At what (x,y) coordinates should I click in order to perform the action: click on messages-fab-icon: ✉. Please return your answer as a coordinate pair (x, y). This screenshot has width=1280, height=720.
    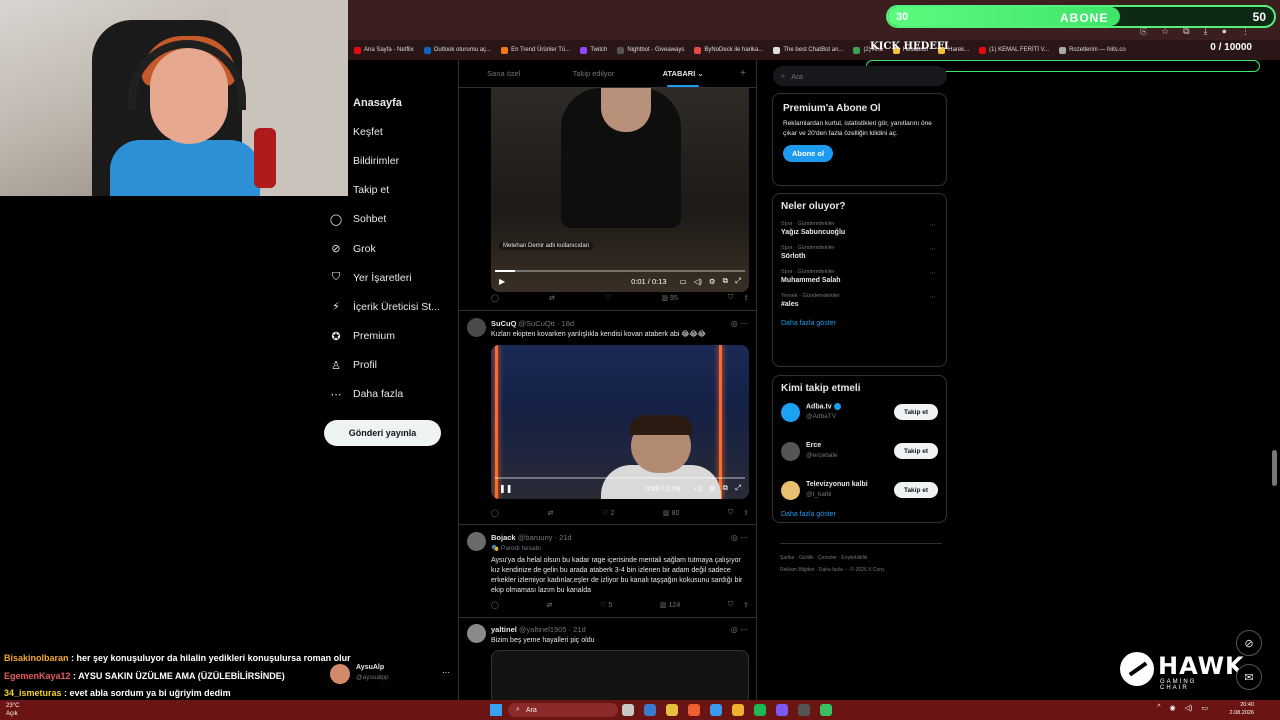
    Looking at the image, I should click on (1249, 677).